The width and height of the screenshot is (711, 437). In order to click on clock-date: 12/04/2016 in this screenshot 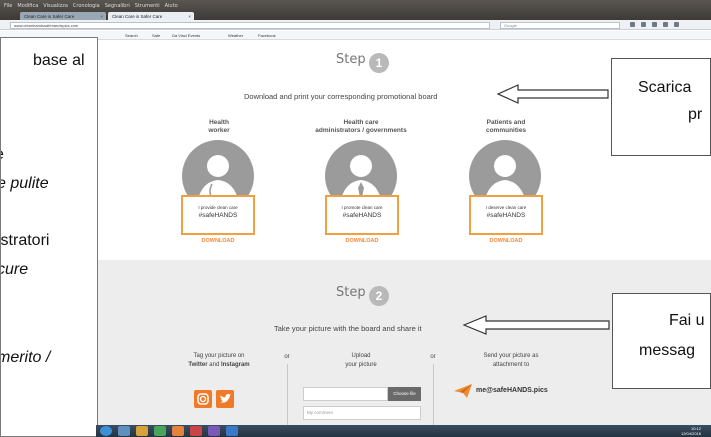, I will do `click(690, 433)`.